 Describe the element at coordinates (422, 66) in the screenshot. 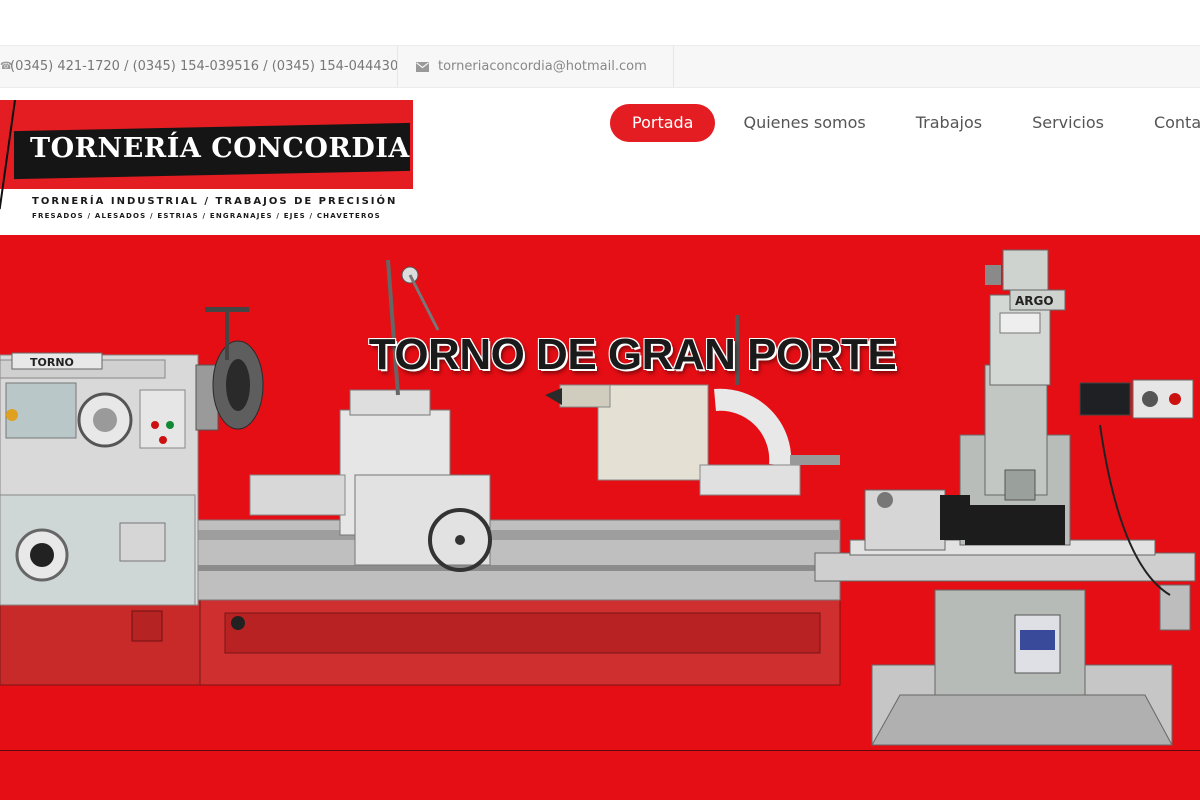

I see `envelope-icon` at that location.